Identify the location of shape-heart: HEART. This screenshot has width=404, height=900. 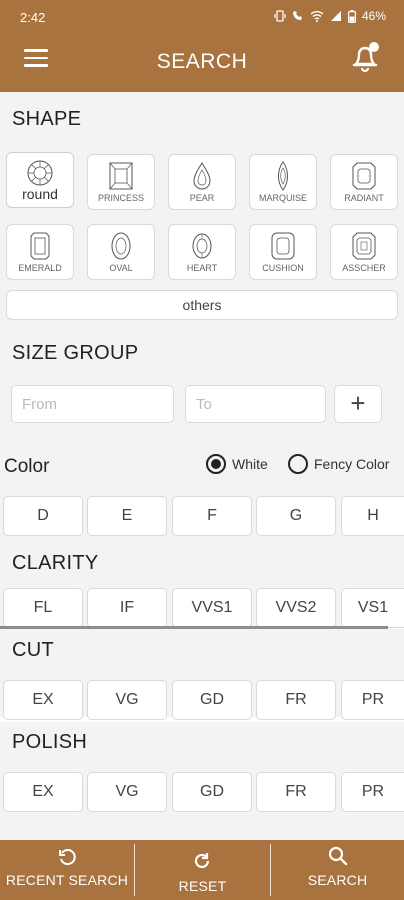
(202, 252).